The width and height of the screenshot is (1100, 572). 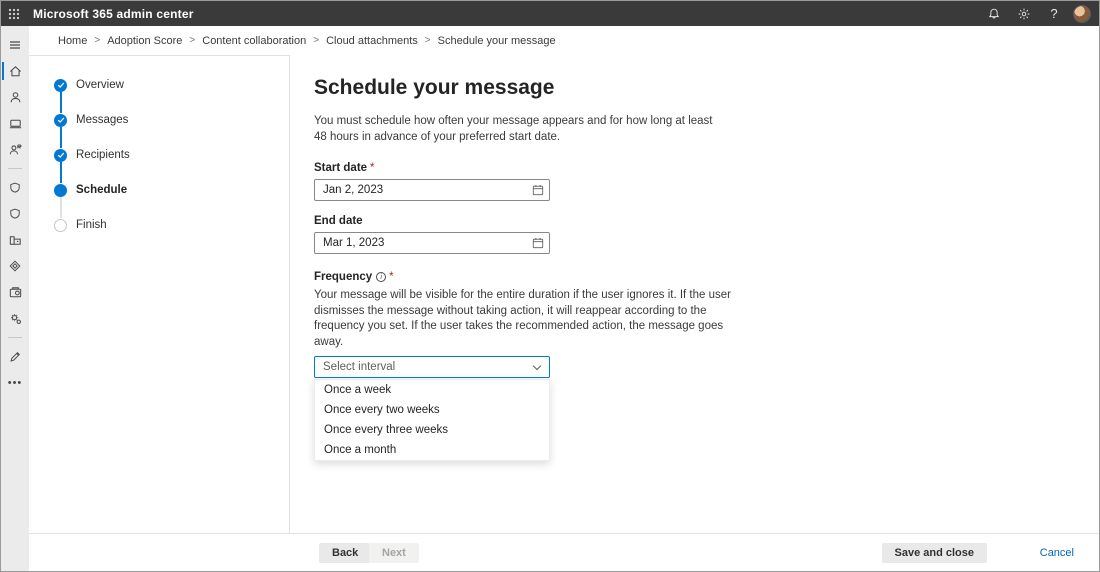 I want to click on app-title: Microsoft 365 admin center, so click(x=113, y=13).